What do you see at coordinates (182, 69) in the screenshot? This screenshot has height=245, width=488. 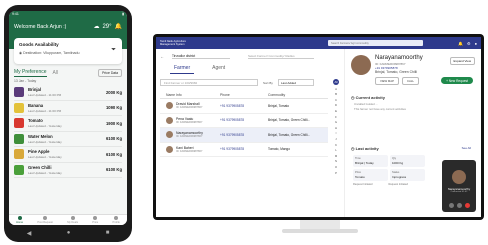 I see `tab-farmer: Farmer` at bounding box center [182, 69].